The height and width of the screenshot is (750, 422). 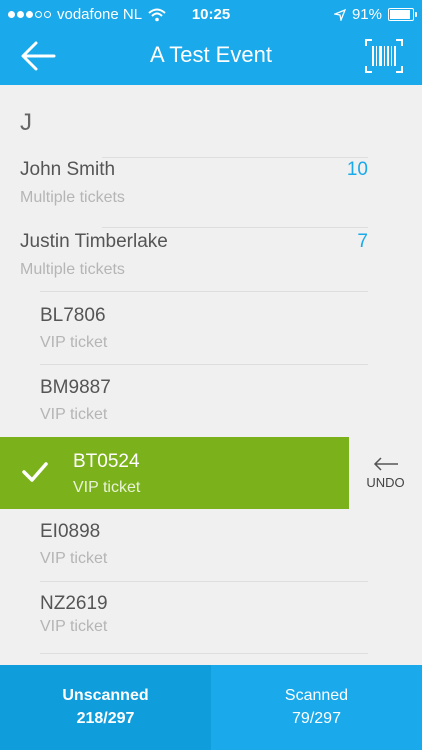 What do you see at coordinates (106, 461) in the screenshot?
I see `ticket-code: BT0524` at bounding box center [106, 461].